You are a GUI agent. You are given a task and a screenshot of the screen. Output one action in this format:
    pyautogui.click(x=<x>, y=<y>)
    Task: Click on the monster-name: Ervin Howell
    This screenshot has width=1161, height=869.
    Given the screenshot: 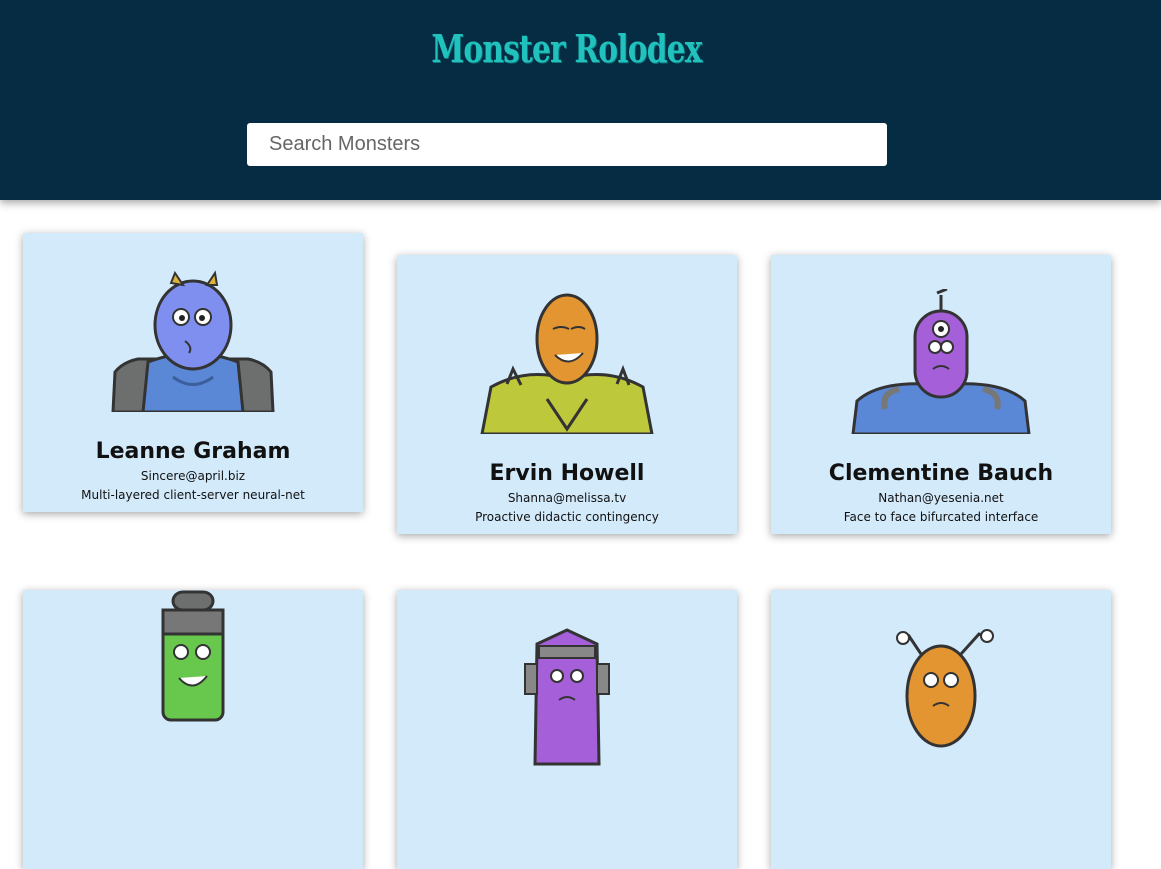 What is the action you would take?
    pyautogui.click(x=567, y=473)
    